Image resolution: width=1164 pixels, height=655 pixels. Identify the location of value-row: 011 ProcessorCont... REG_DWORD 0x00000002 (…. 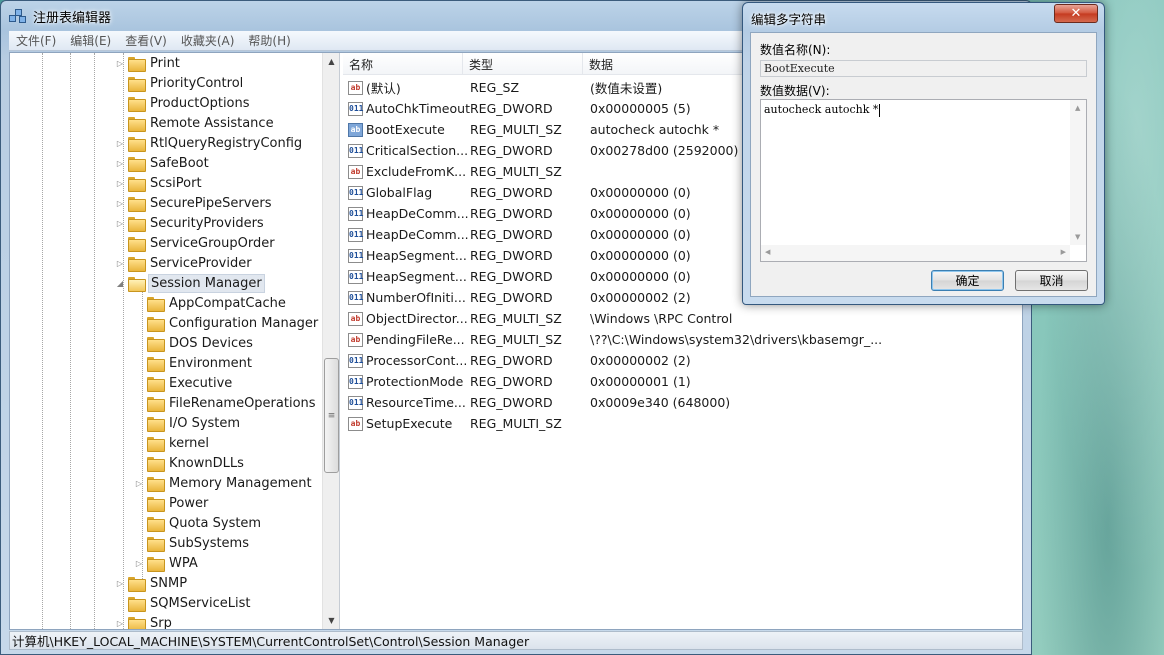
(682, 360).